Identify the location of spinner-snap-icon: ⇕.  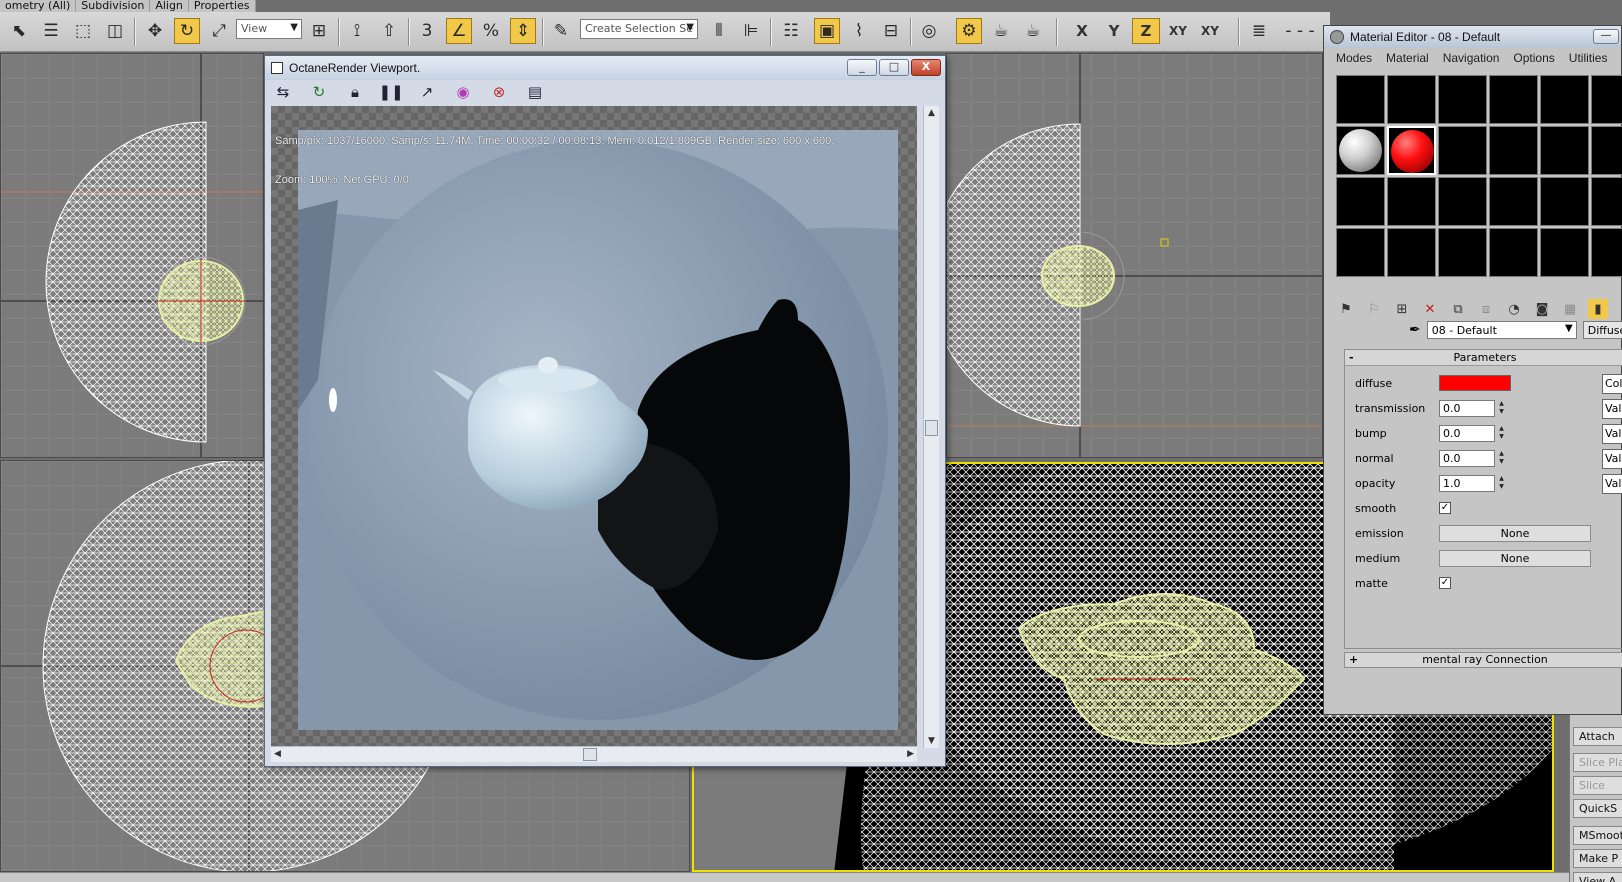
(523, 31).